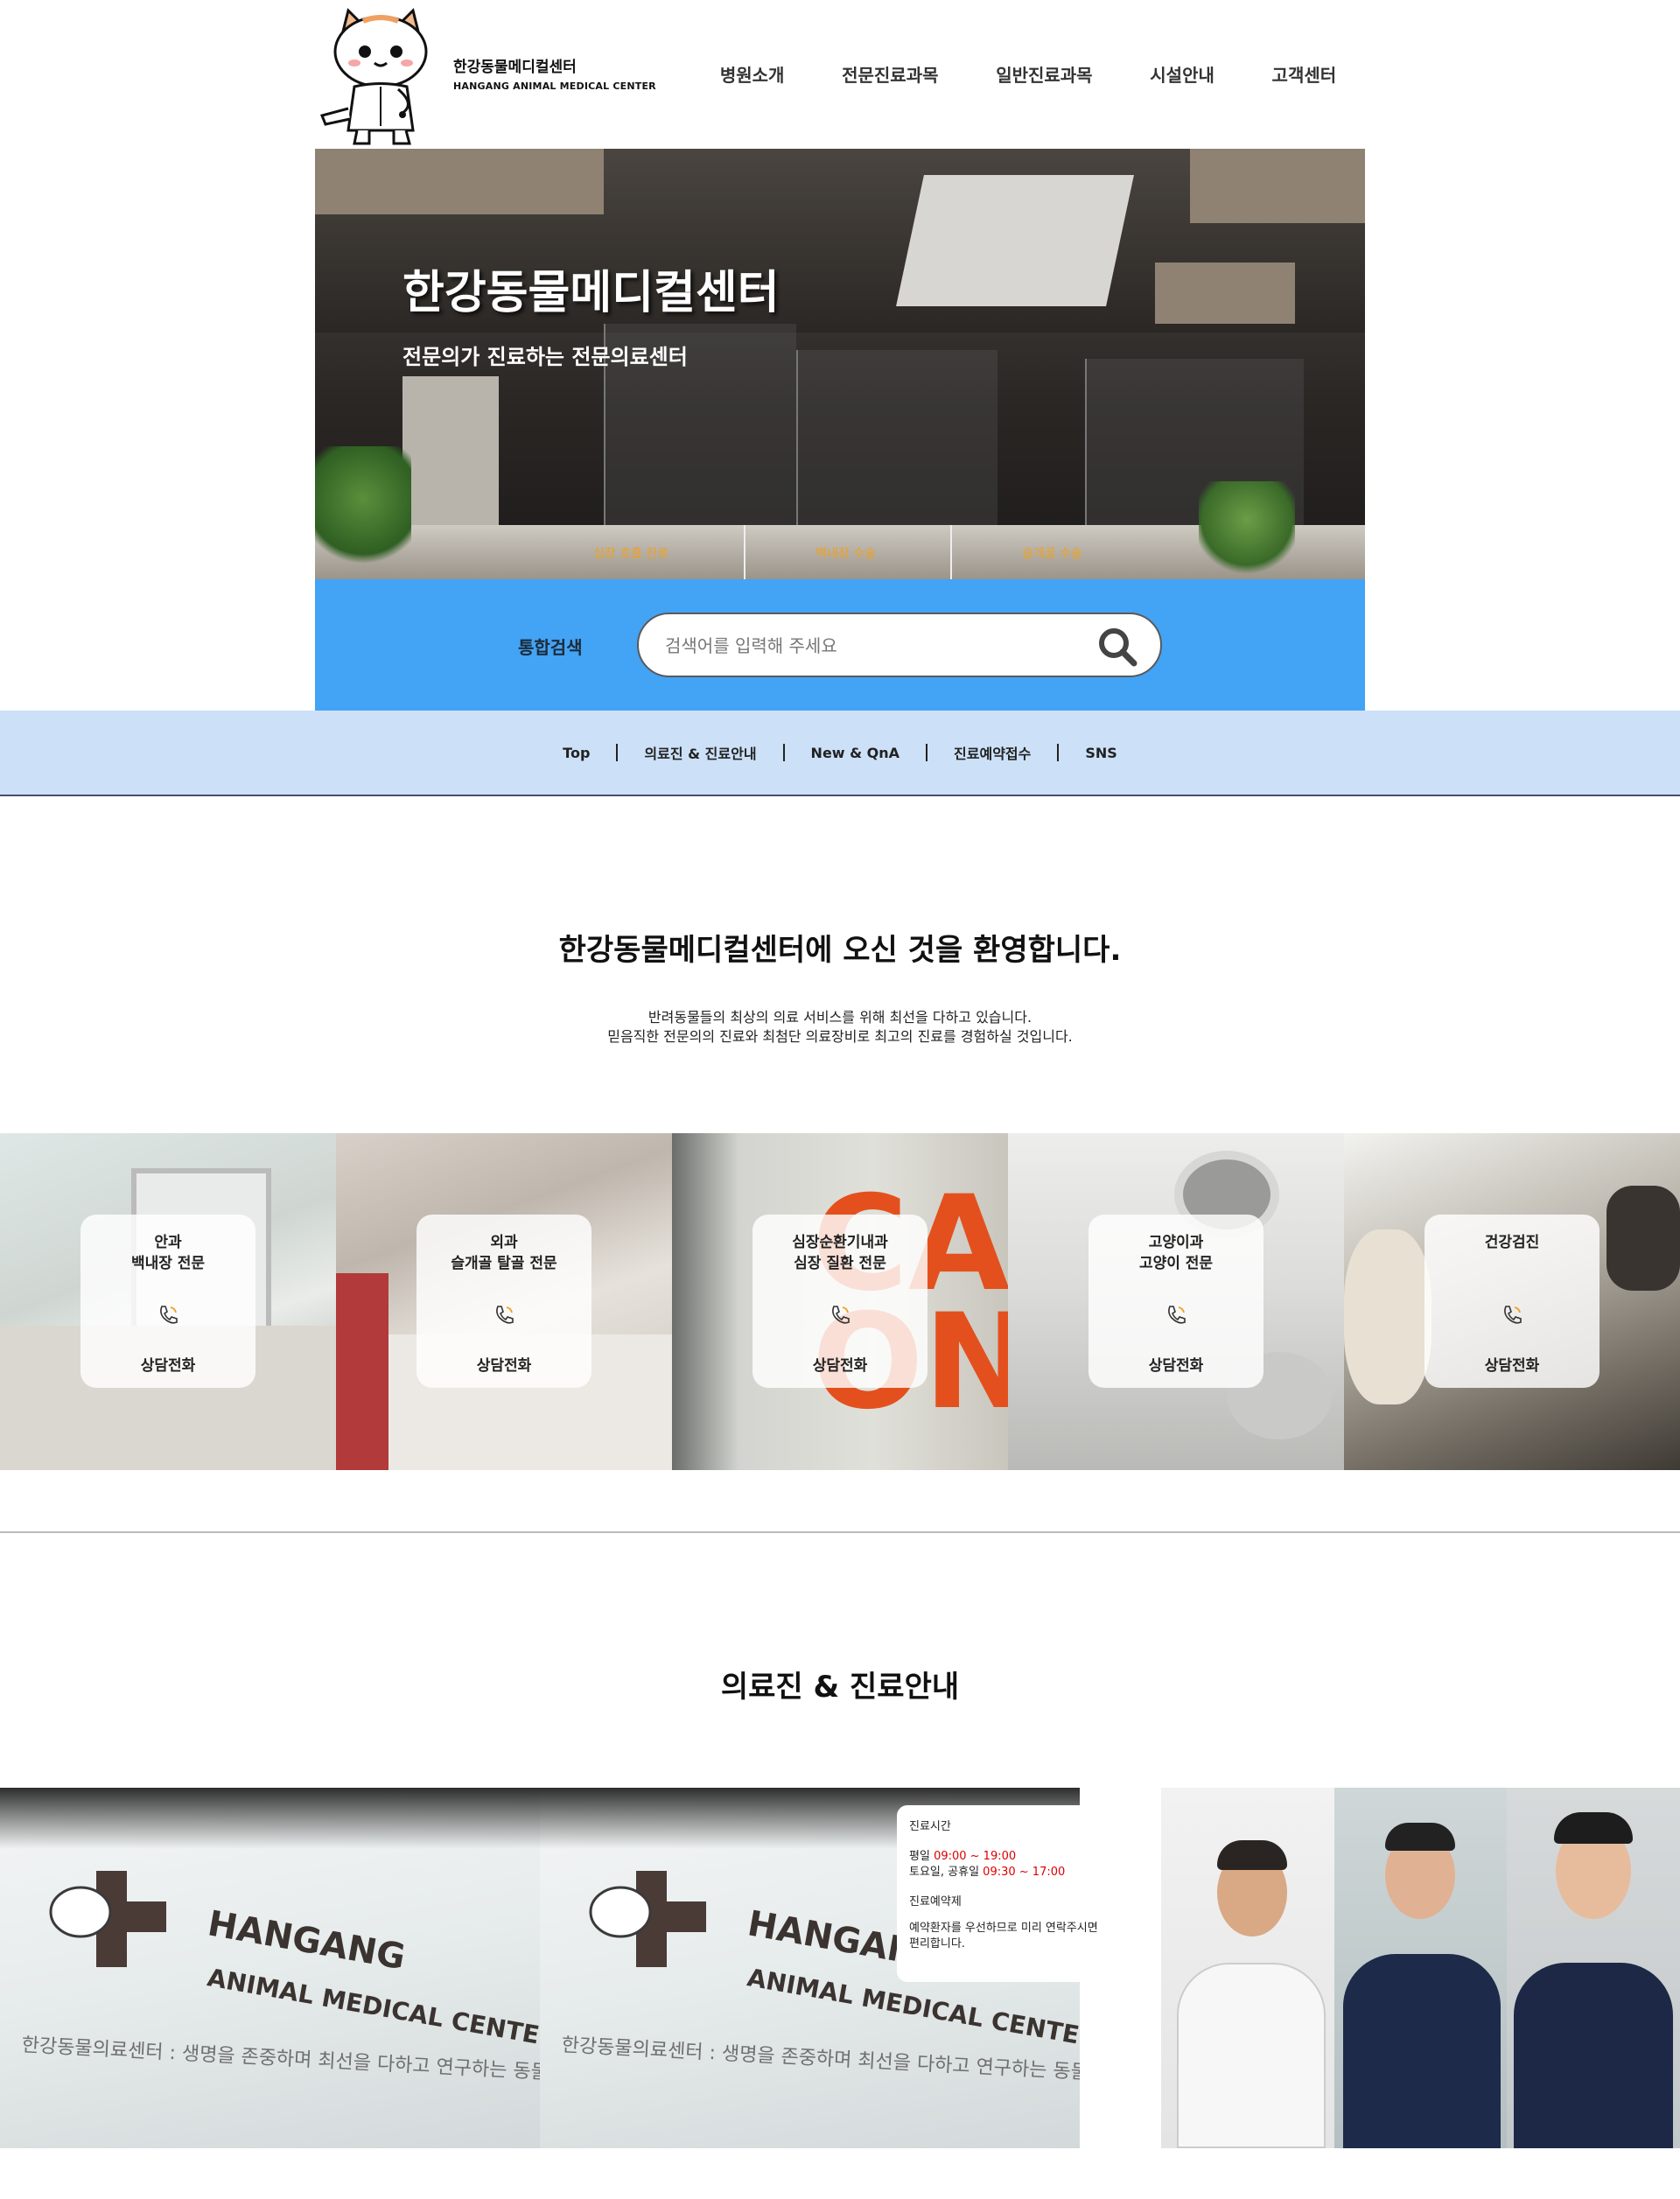 The width and height of the screenshot is (1680, 2199). I want to click on staff-section-title: 의료진 & 진료안내, so click(840, 1687).